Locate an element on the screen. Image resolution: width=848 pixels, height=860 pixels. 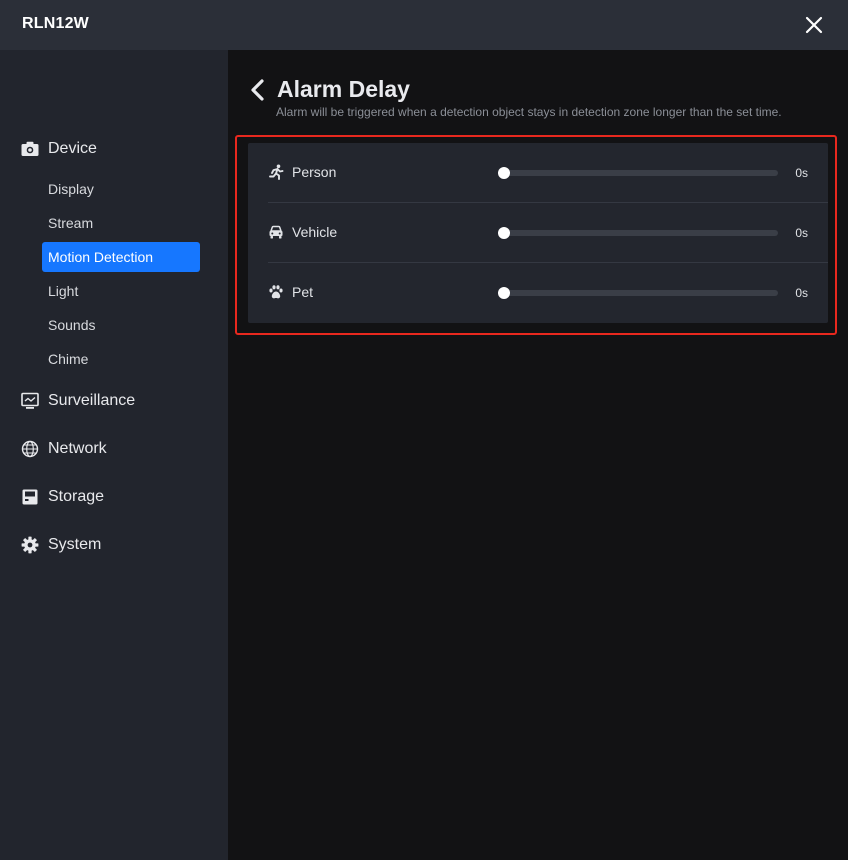
delay-label: Pet is located at coordinates (303, 292).